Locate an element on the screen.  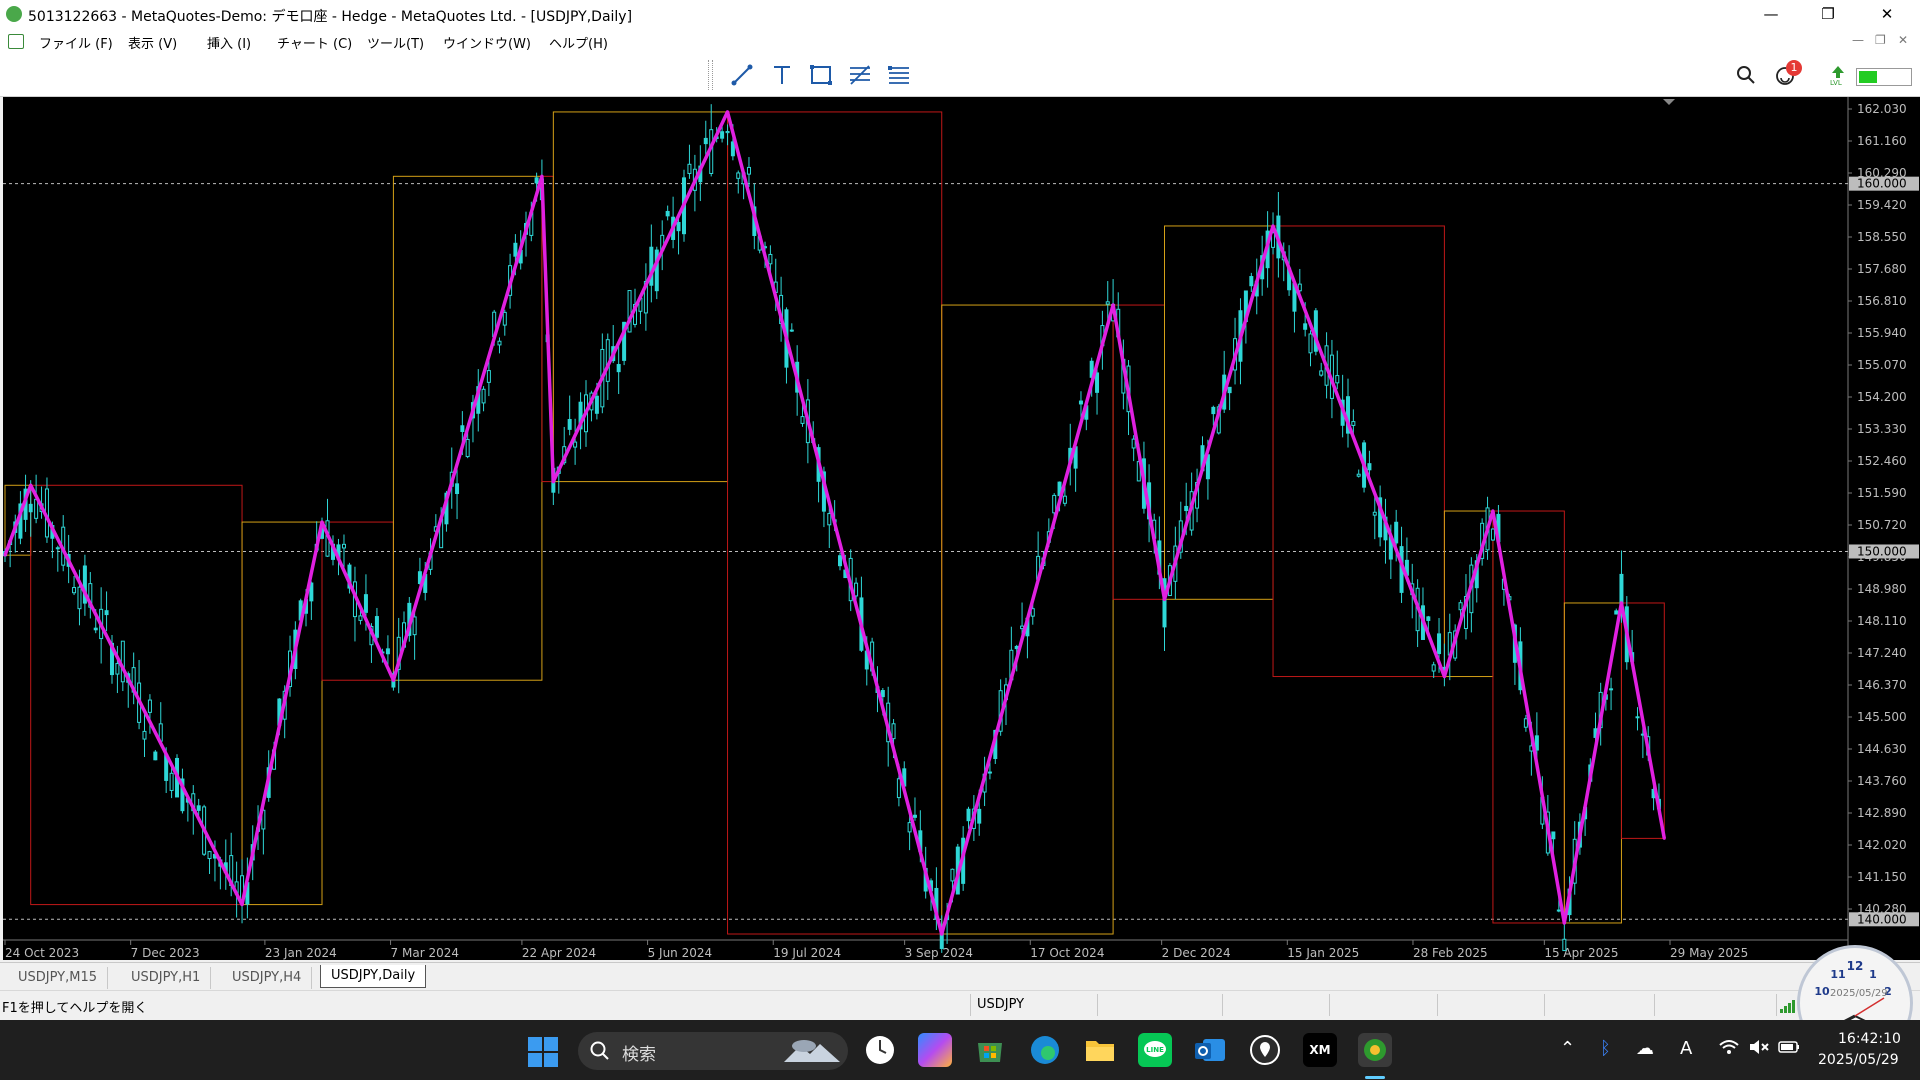
windows-start-icon is located at coordinates (543, 1054).